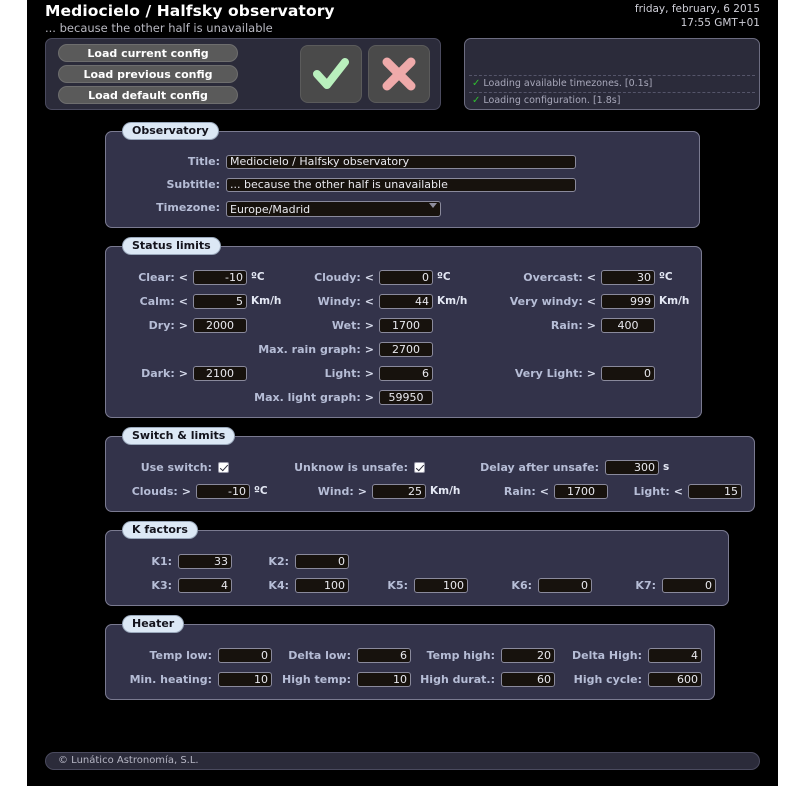 This screenshot has height=800, width=800. Describe the element at coordinates (546, 301) in the screenshot. I see `very-windy-label: Very windy:` at that location.